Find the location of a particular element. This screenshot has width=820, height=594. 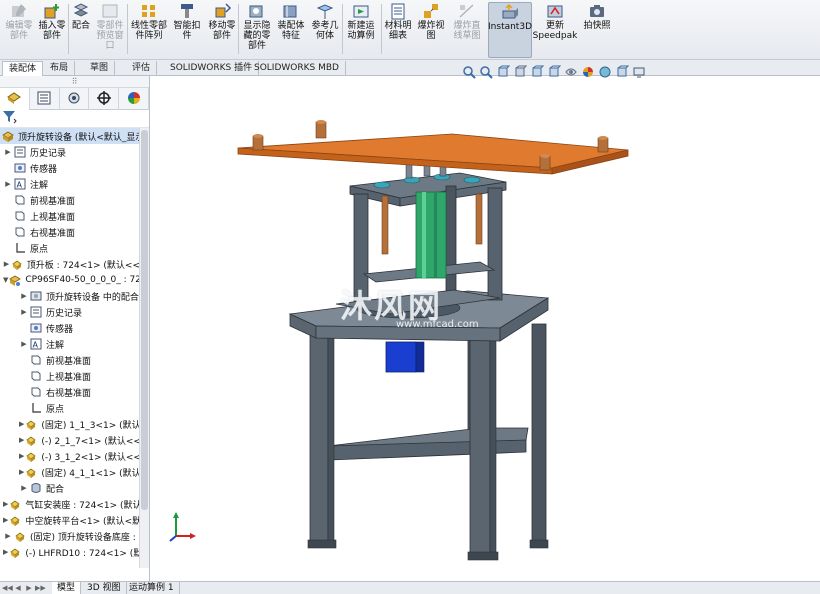

exploded-view-button: 爆炸视 图 is located at coordinates (431, 30).